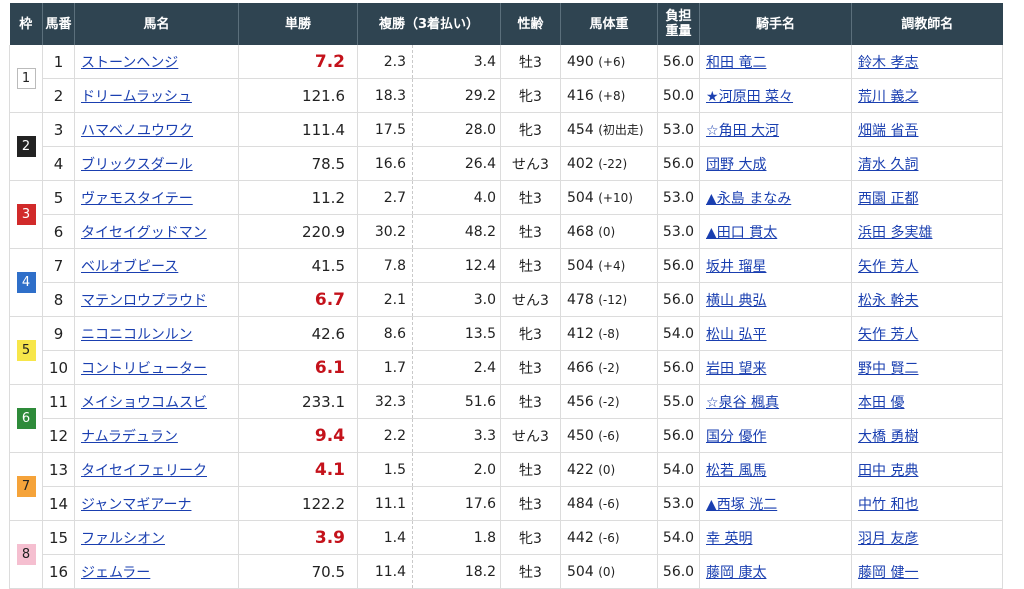  What do you see at coordinates (927, 265) in the screenshot?
I see `trainer-cell: 矢作 芳人` at bounding box center [927, 265].